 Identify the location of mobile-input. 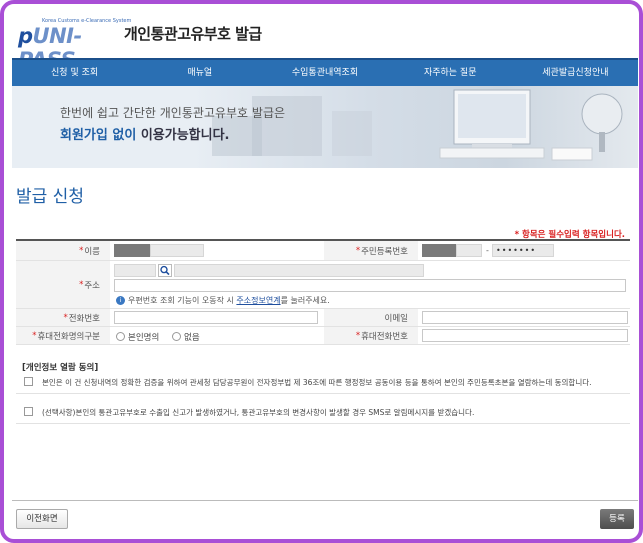
(525, 335).